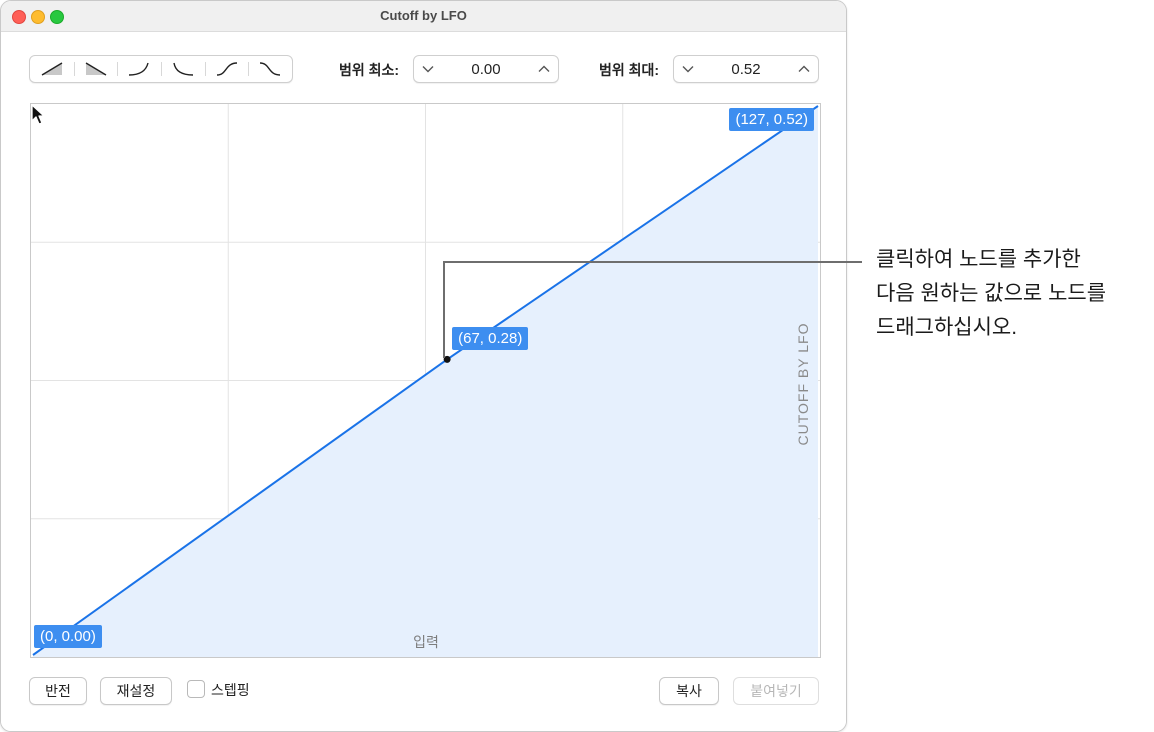  What do you see at coordinates (991, 293) in the screenshot?
I see `annotation-line: 다음 원하는 값으로 노드를` at bounding box center [991, 293].